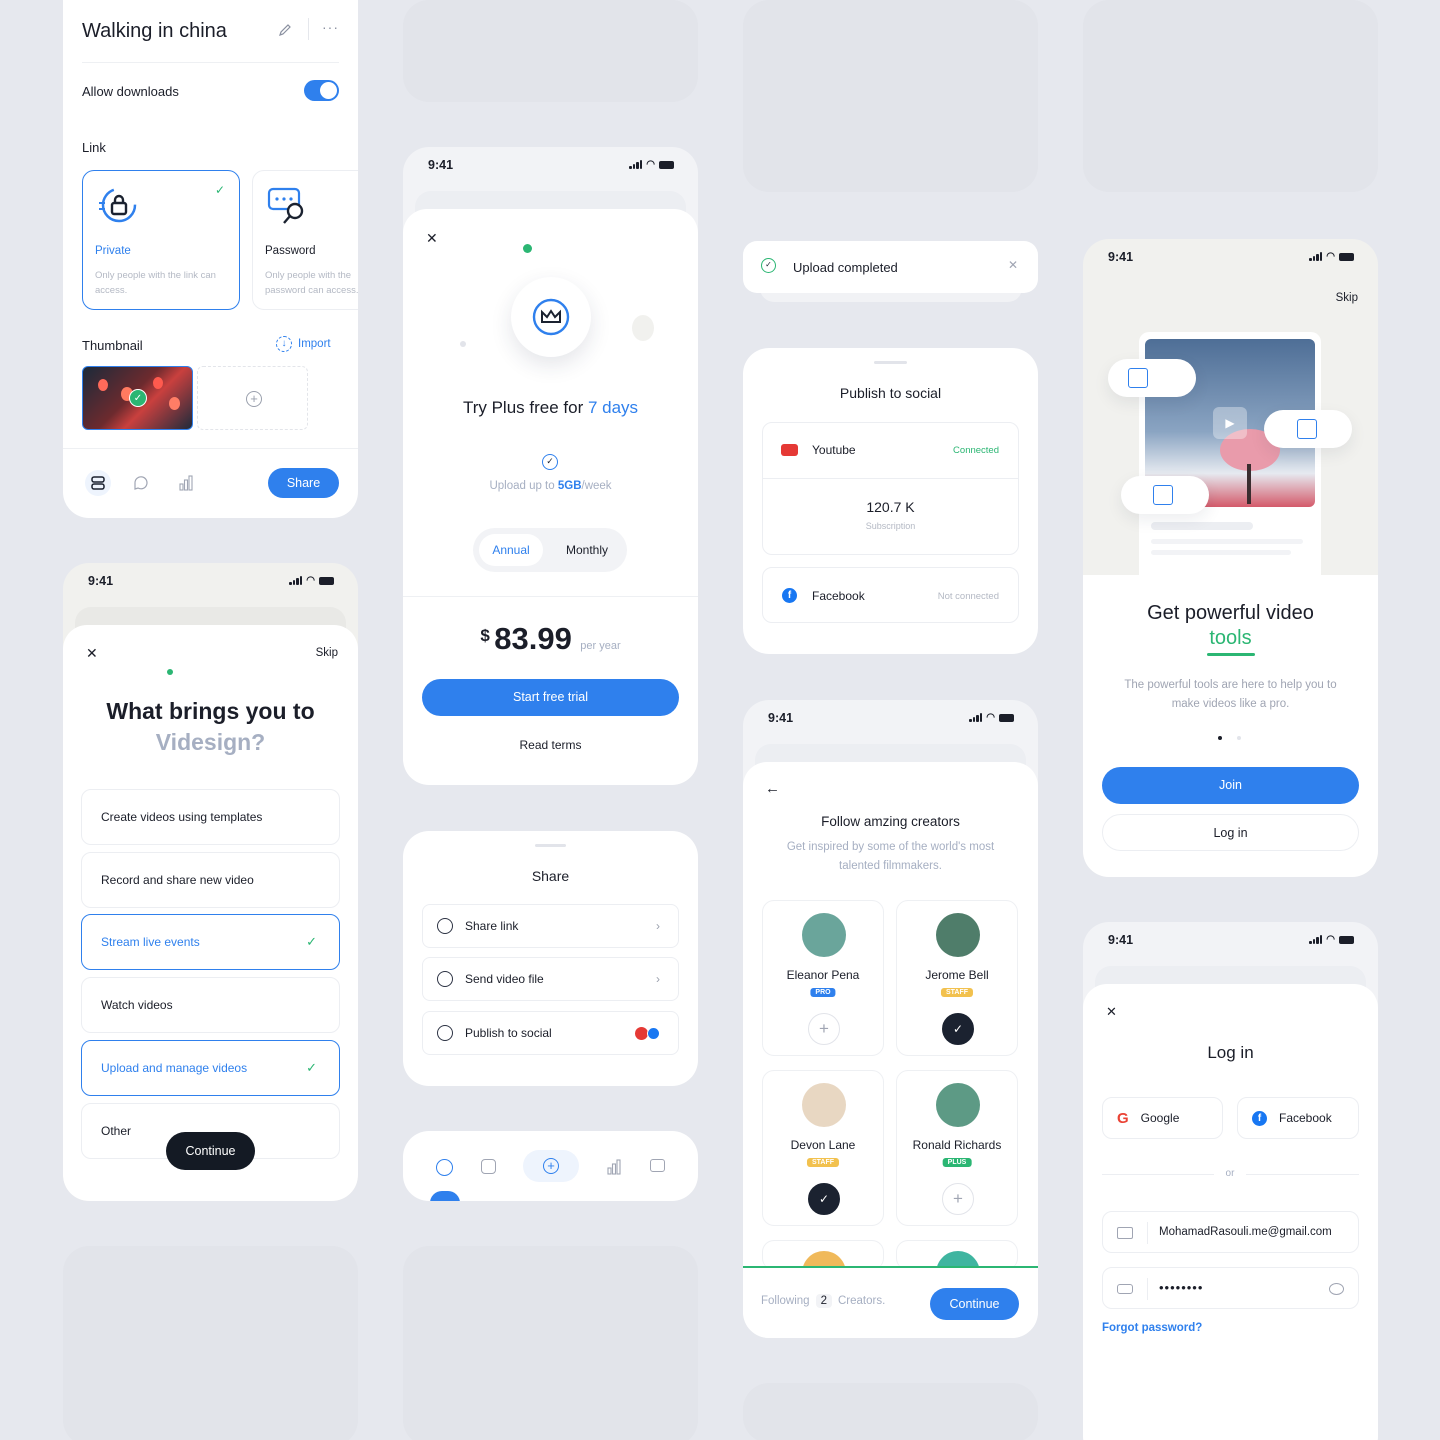  I want to click on publish-social-row: Publish to social, so click(550, 1033).